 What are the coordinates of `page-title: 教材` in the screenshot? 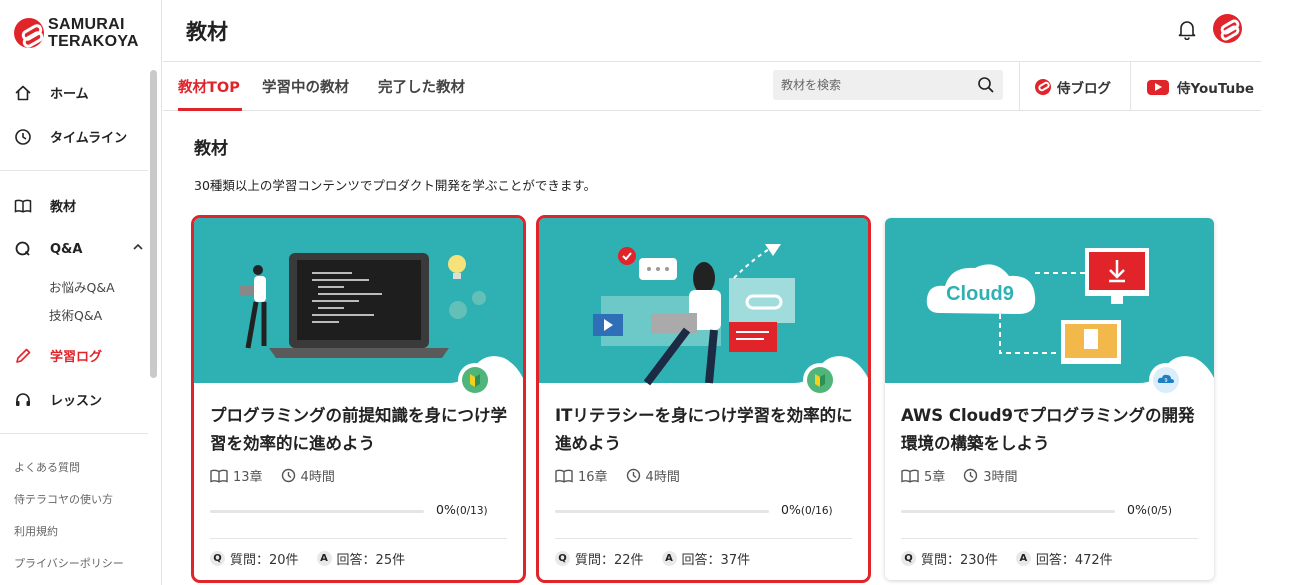 It's located at (207, 32).